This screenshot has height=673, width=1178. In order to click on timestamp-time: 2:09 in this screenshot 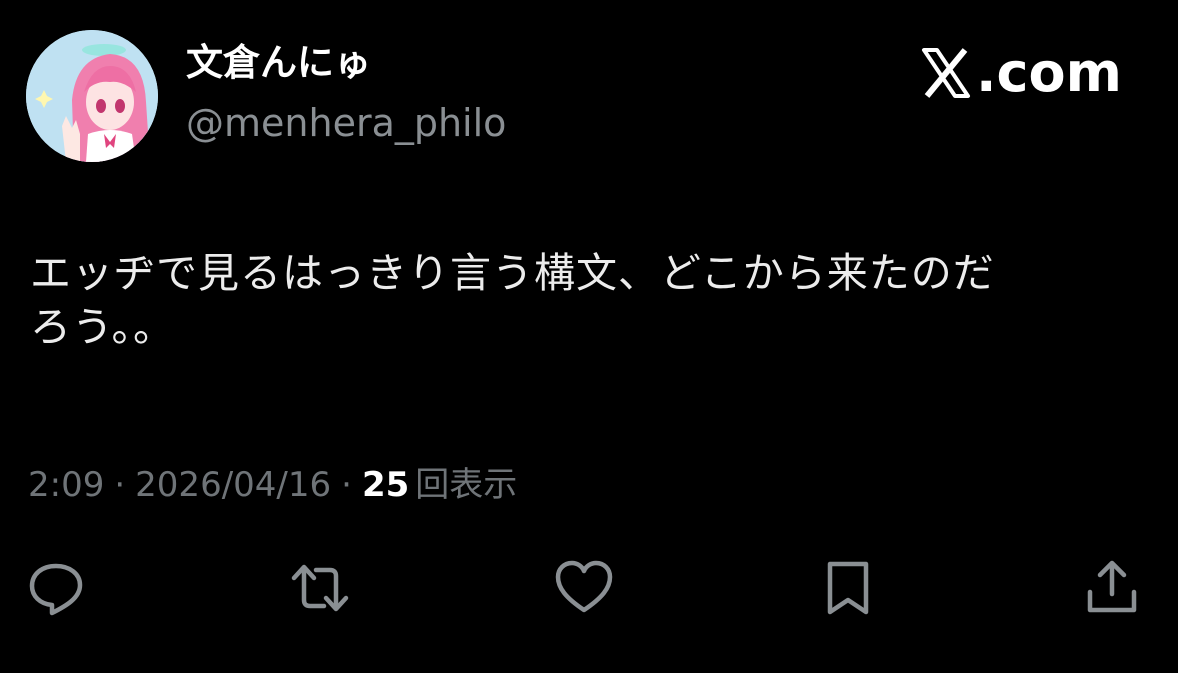, I will do `click(66, 485)`.